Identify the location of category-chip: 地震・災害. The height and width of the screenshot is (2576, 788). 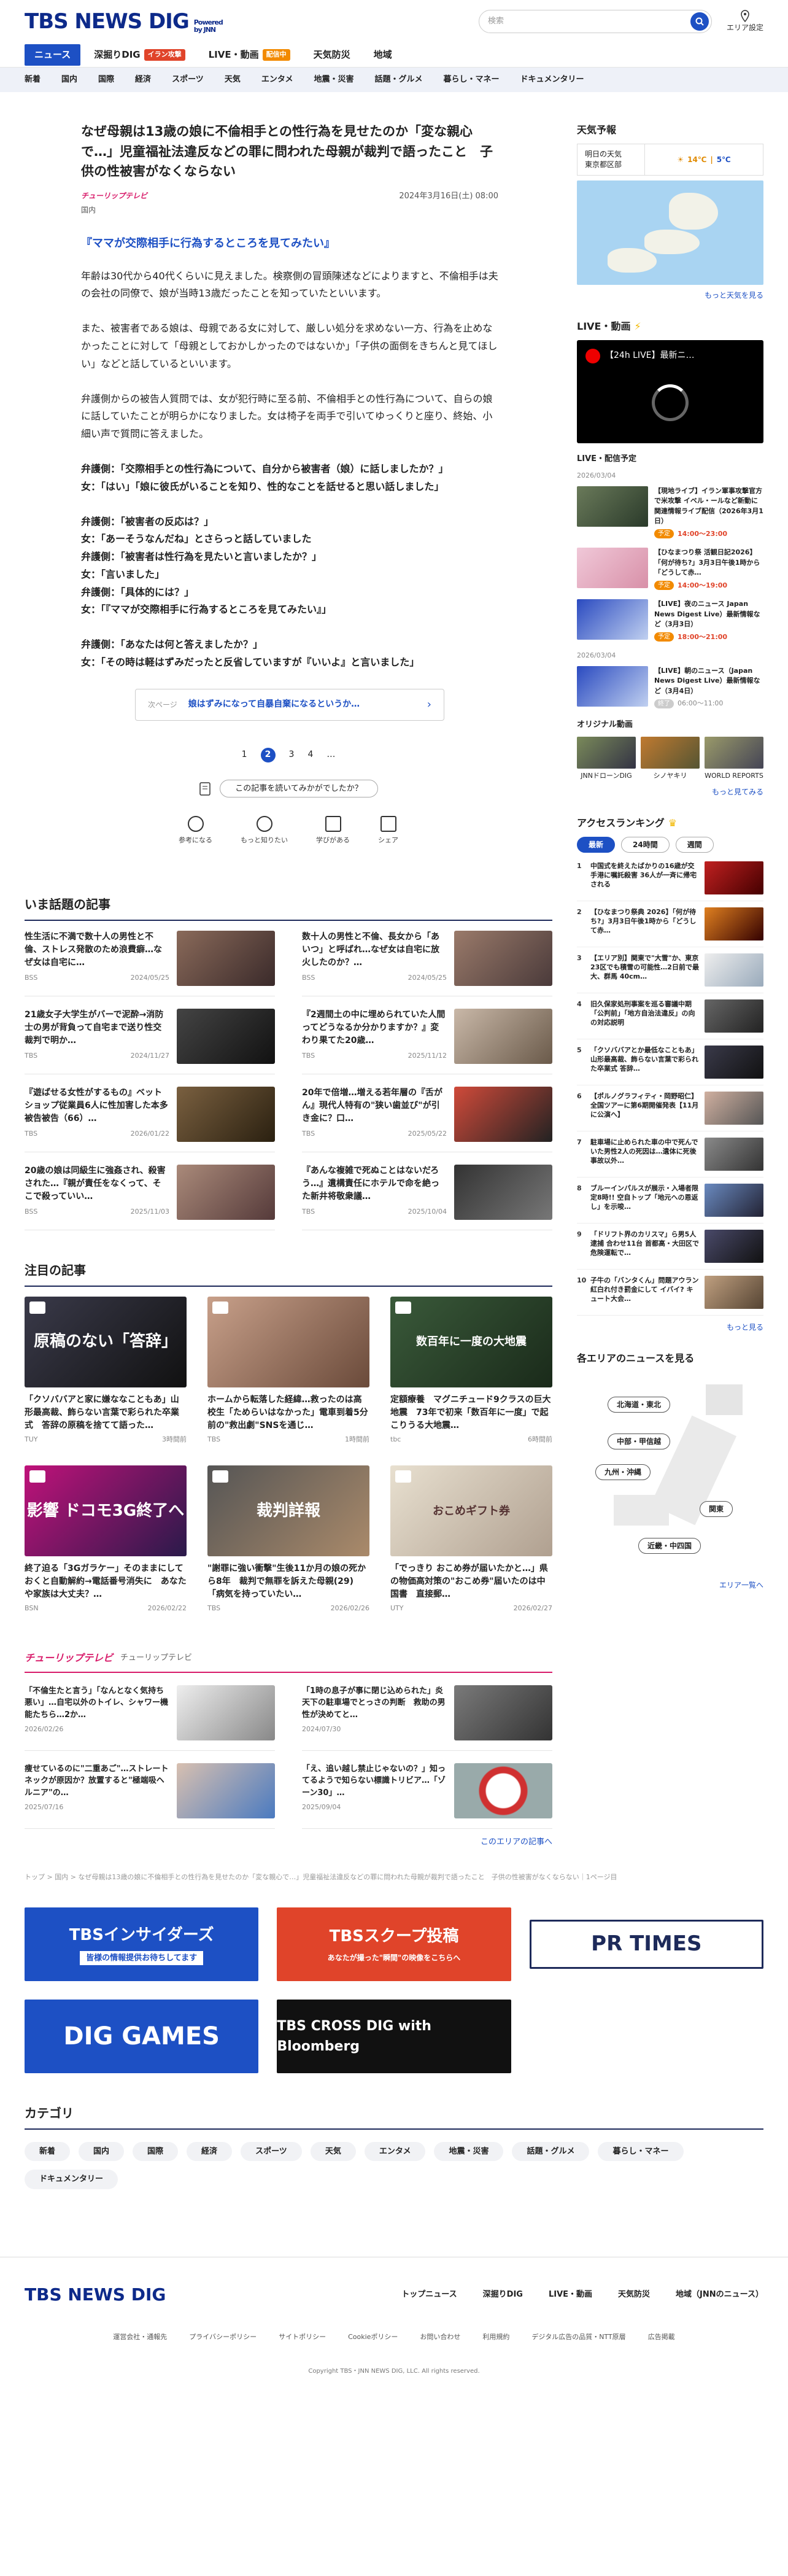
(469, 2151).